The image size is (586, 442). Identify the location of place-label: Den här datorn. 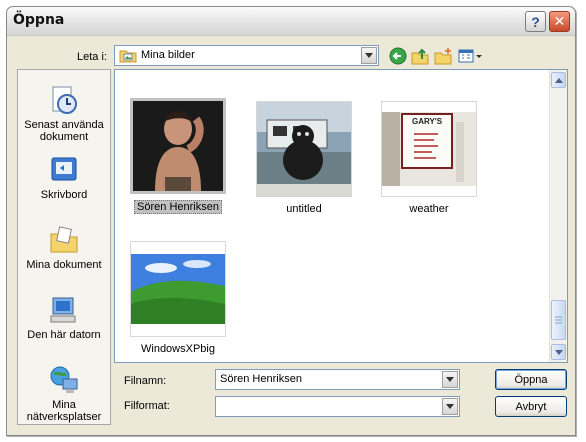
(64, 335).